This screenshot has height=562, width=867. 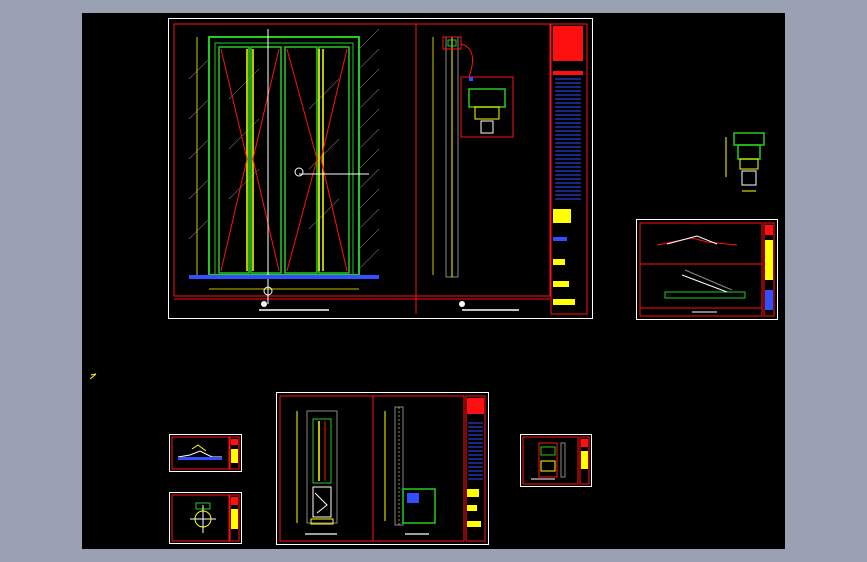 I want to click on detail-profile-small, so click(x=749, y=162).